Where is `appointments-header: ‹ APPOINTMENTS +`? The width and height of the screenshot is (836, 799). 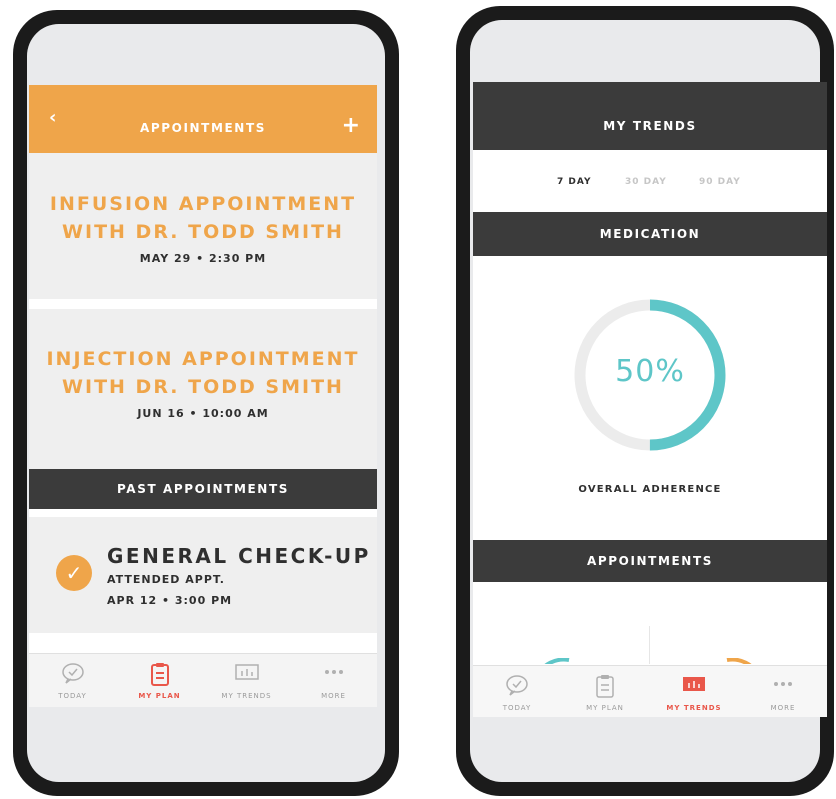 appointments-header: ‹ APPOINTMENTS + is located at coordinates (203, 119).